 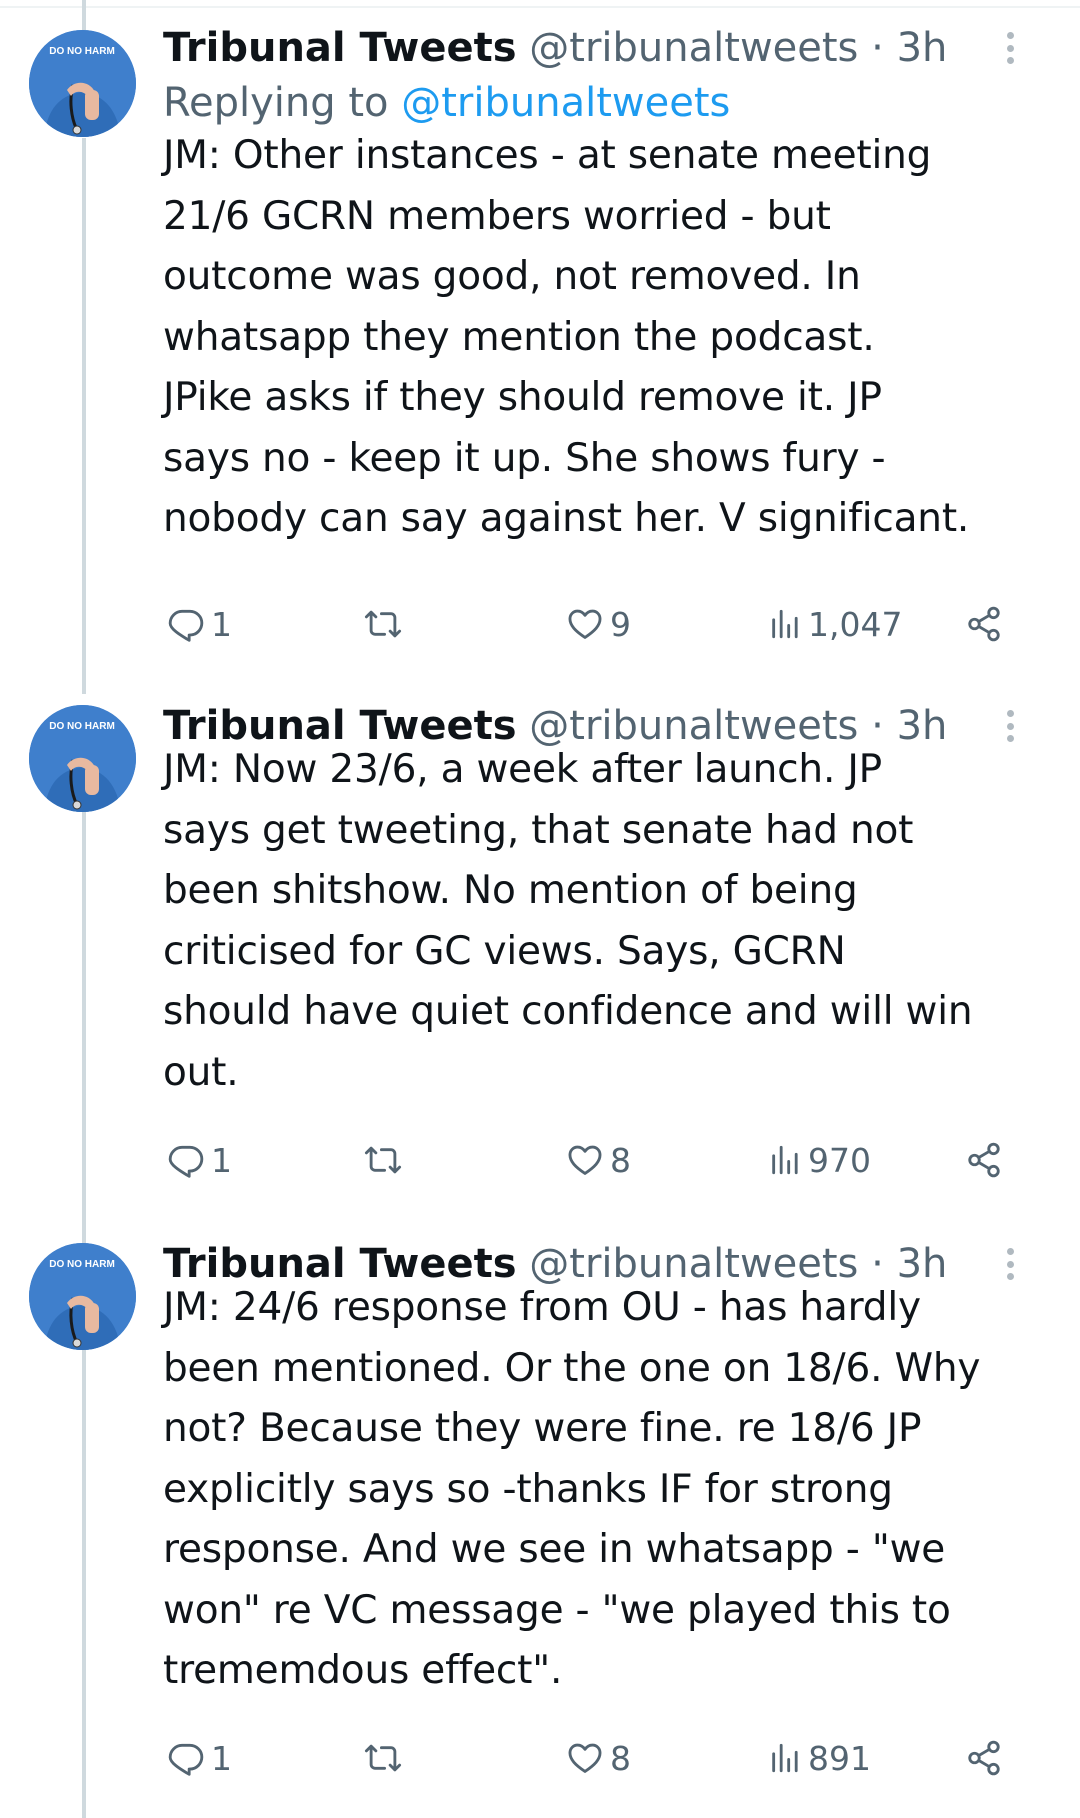 I want to click on views-button: 1,047, so click(x=835, y=624).